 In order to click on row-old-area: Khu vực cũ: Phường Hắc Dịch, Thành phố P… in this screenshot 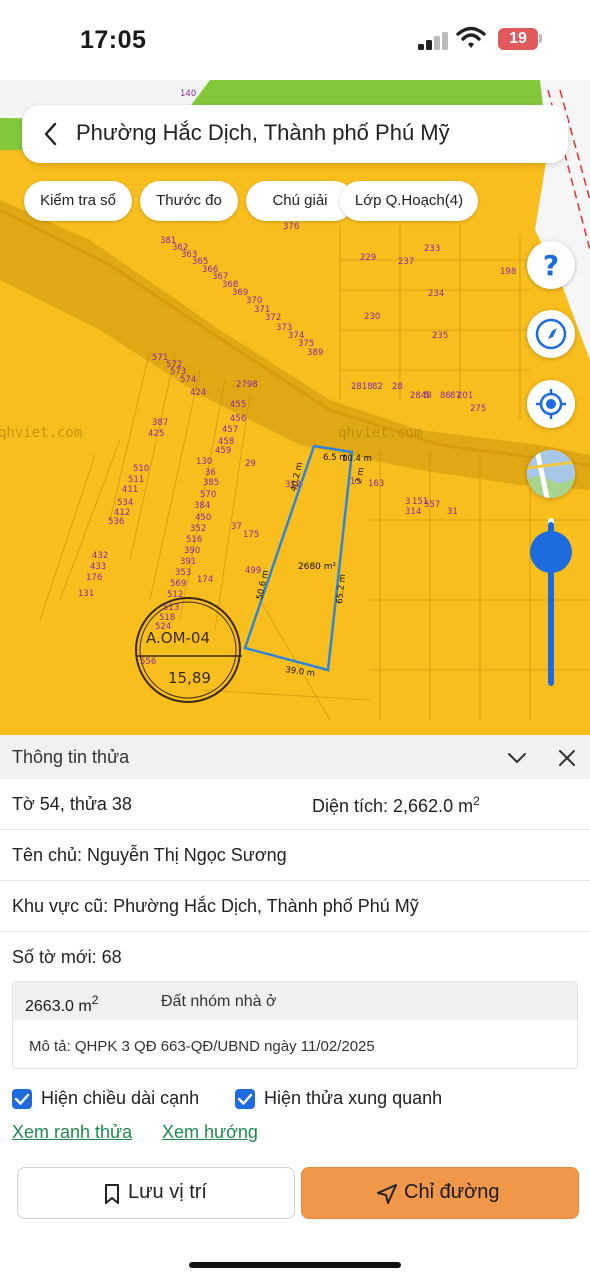, I will do `click(295, 906)`.